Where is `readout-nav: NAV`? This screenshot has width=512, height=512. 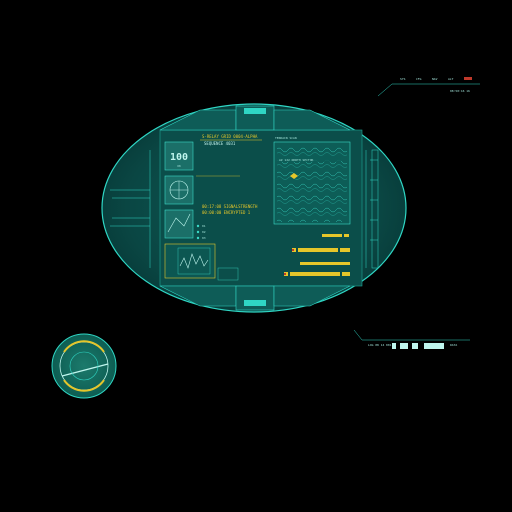
readout-nav: NAV is located at coordinates (435, 79).